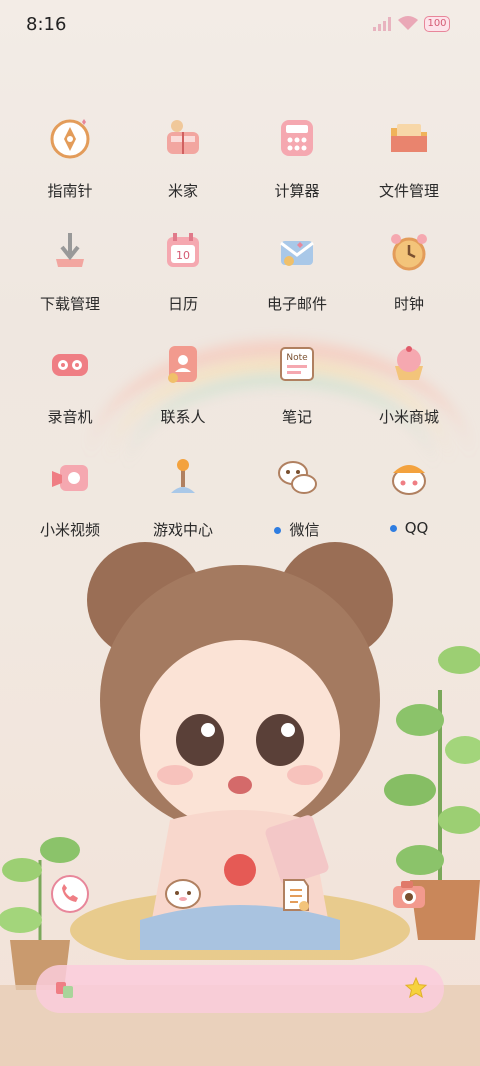 Image resolution: width=480 pixels, height=1066 pixels. I want to click on app-label: 小米视频, so click(69, 530).